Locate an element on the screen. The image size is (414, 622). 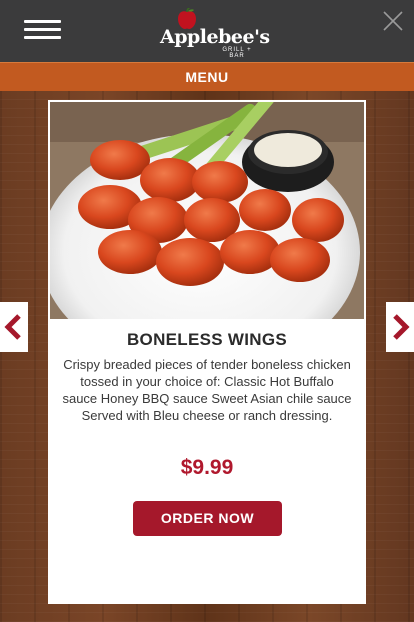
item-title: BONELESS WINGS is located at coordinates (207, 339).